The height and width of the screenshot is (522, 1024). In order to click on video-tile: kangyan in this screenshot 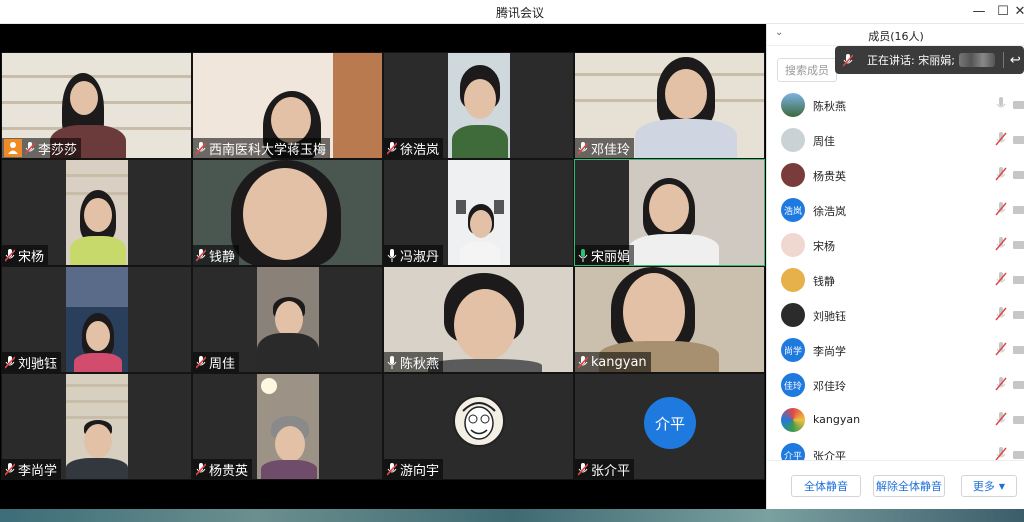, I will do `click(669, 319)`.